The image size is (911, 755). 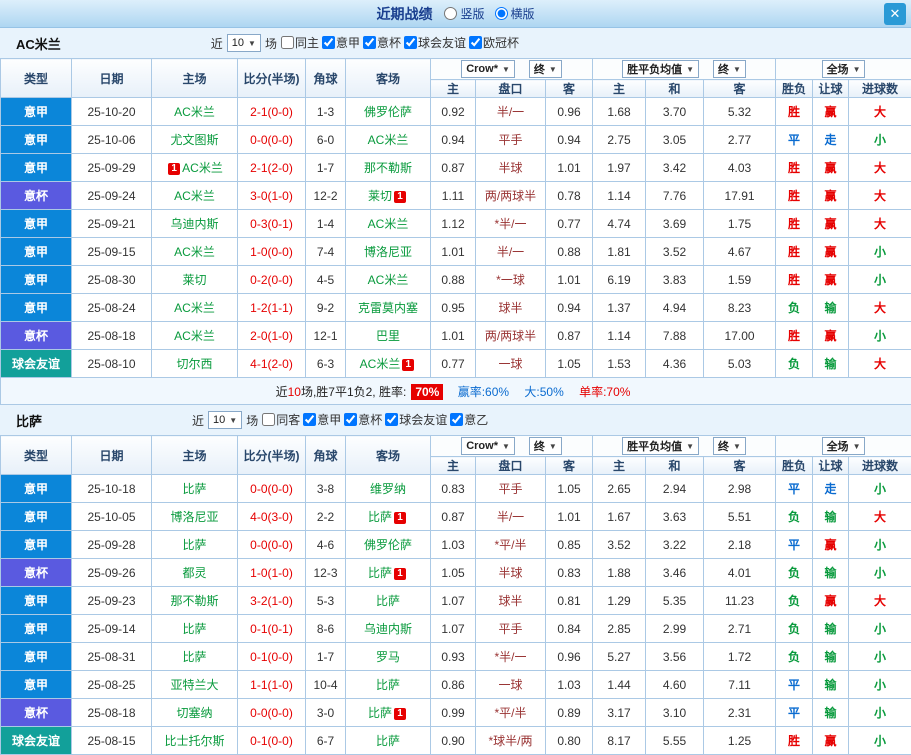 What do you see at coordinates (523, 13) in the screenshot?
I see `radio-horizontal-label: 横版` at bounding box center [523, 13].